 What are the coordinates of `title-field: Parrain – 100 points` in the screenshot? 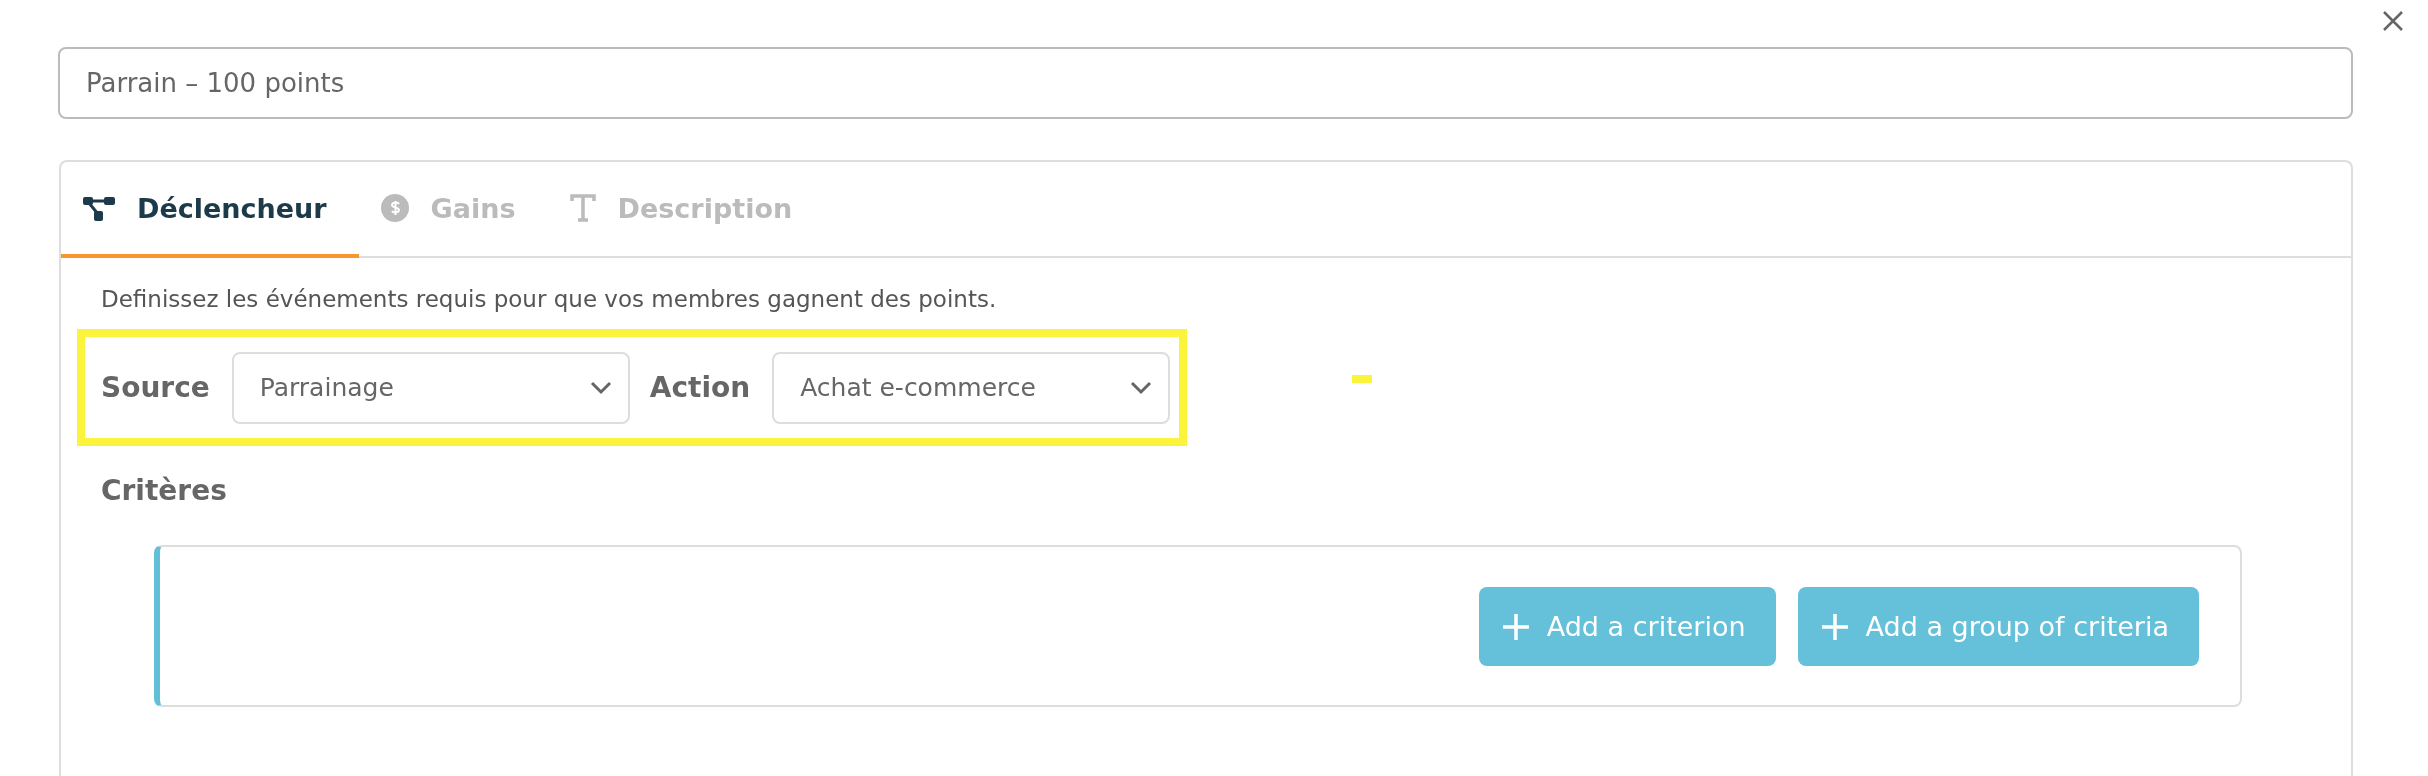 It's located at (1205, 83).